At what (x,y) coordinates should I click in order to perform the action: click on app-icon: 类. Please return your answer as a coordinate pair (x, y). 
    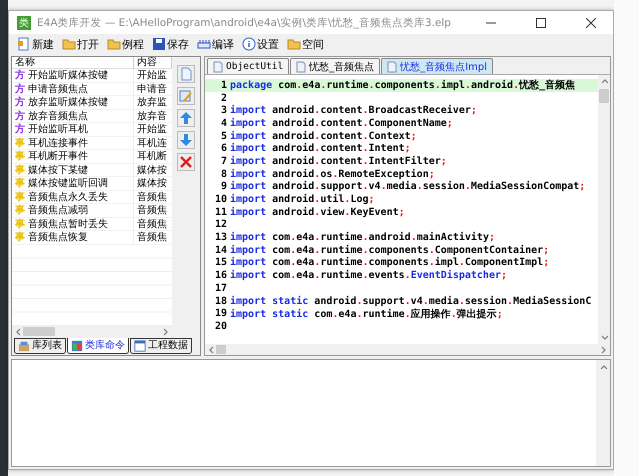
    Looking at the image, I should click on (24, 23).